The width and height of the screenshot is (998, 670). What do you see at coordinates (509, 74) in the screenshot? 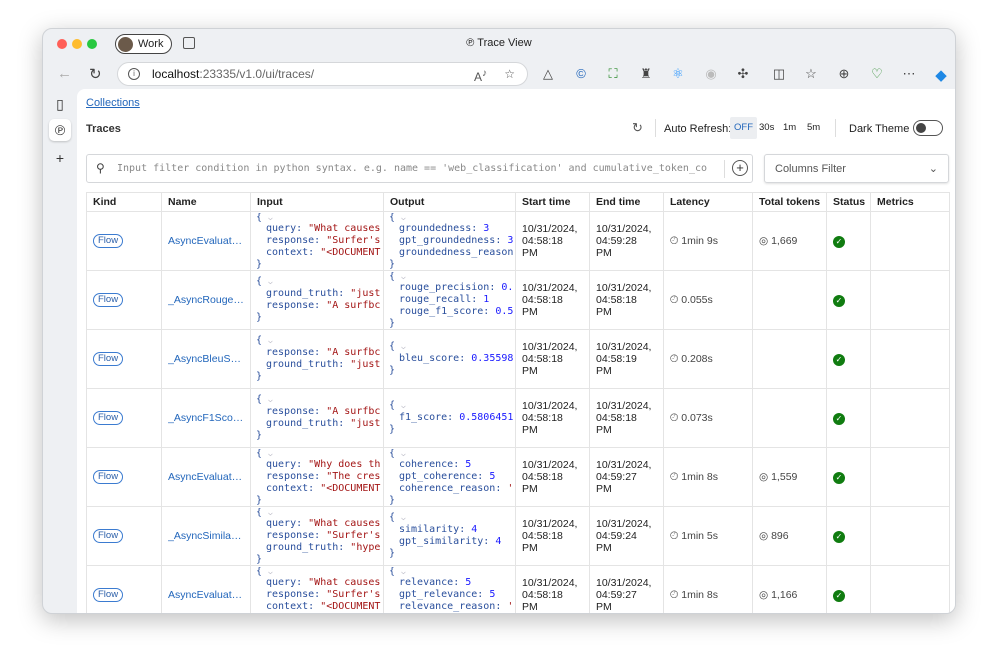
I see `favorite-star-icon: ☆` at bounding box center [509, 74].